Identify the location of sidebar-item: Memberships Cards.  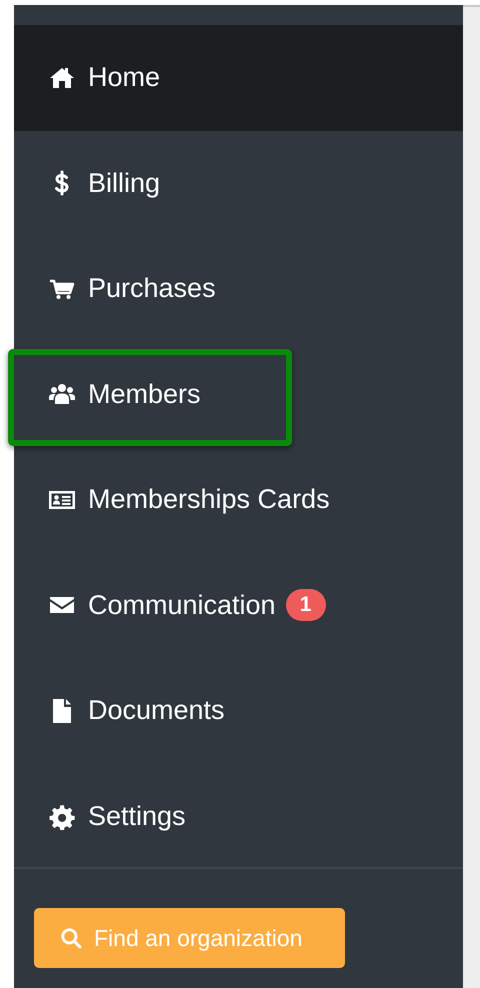
(238, 499).